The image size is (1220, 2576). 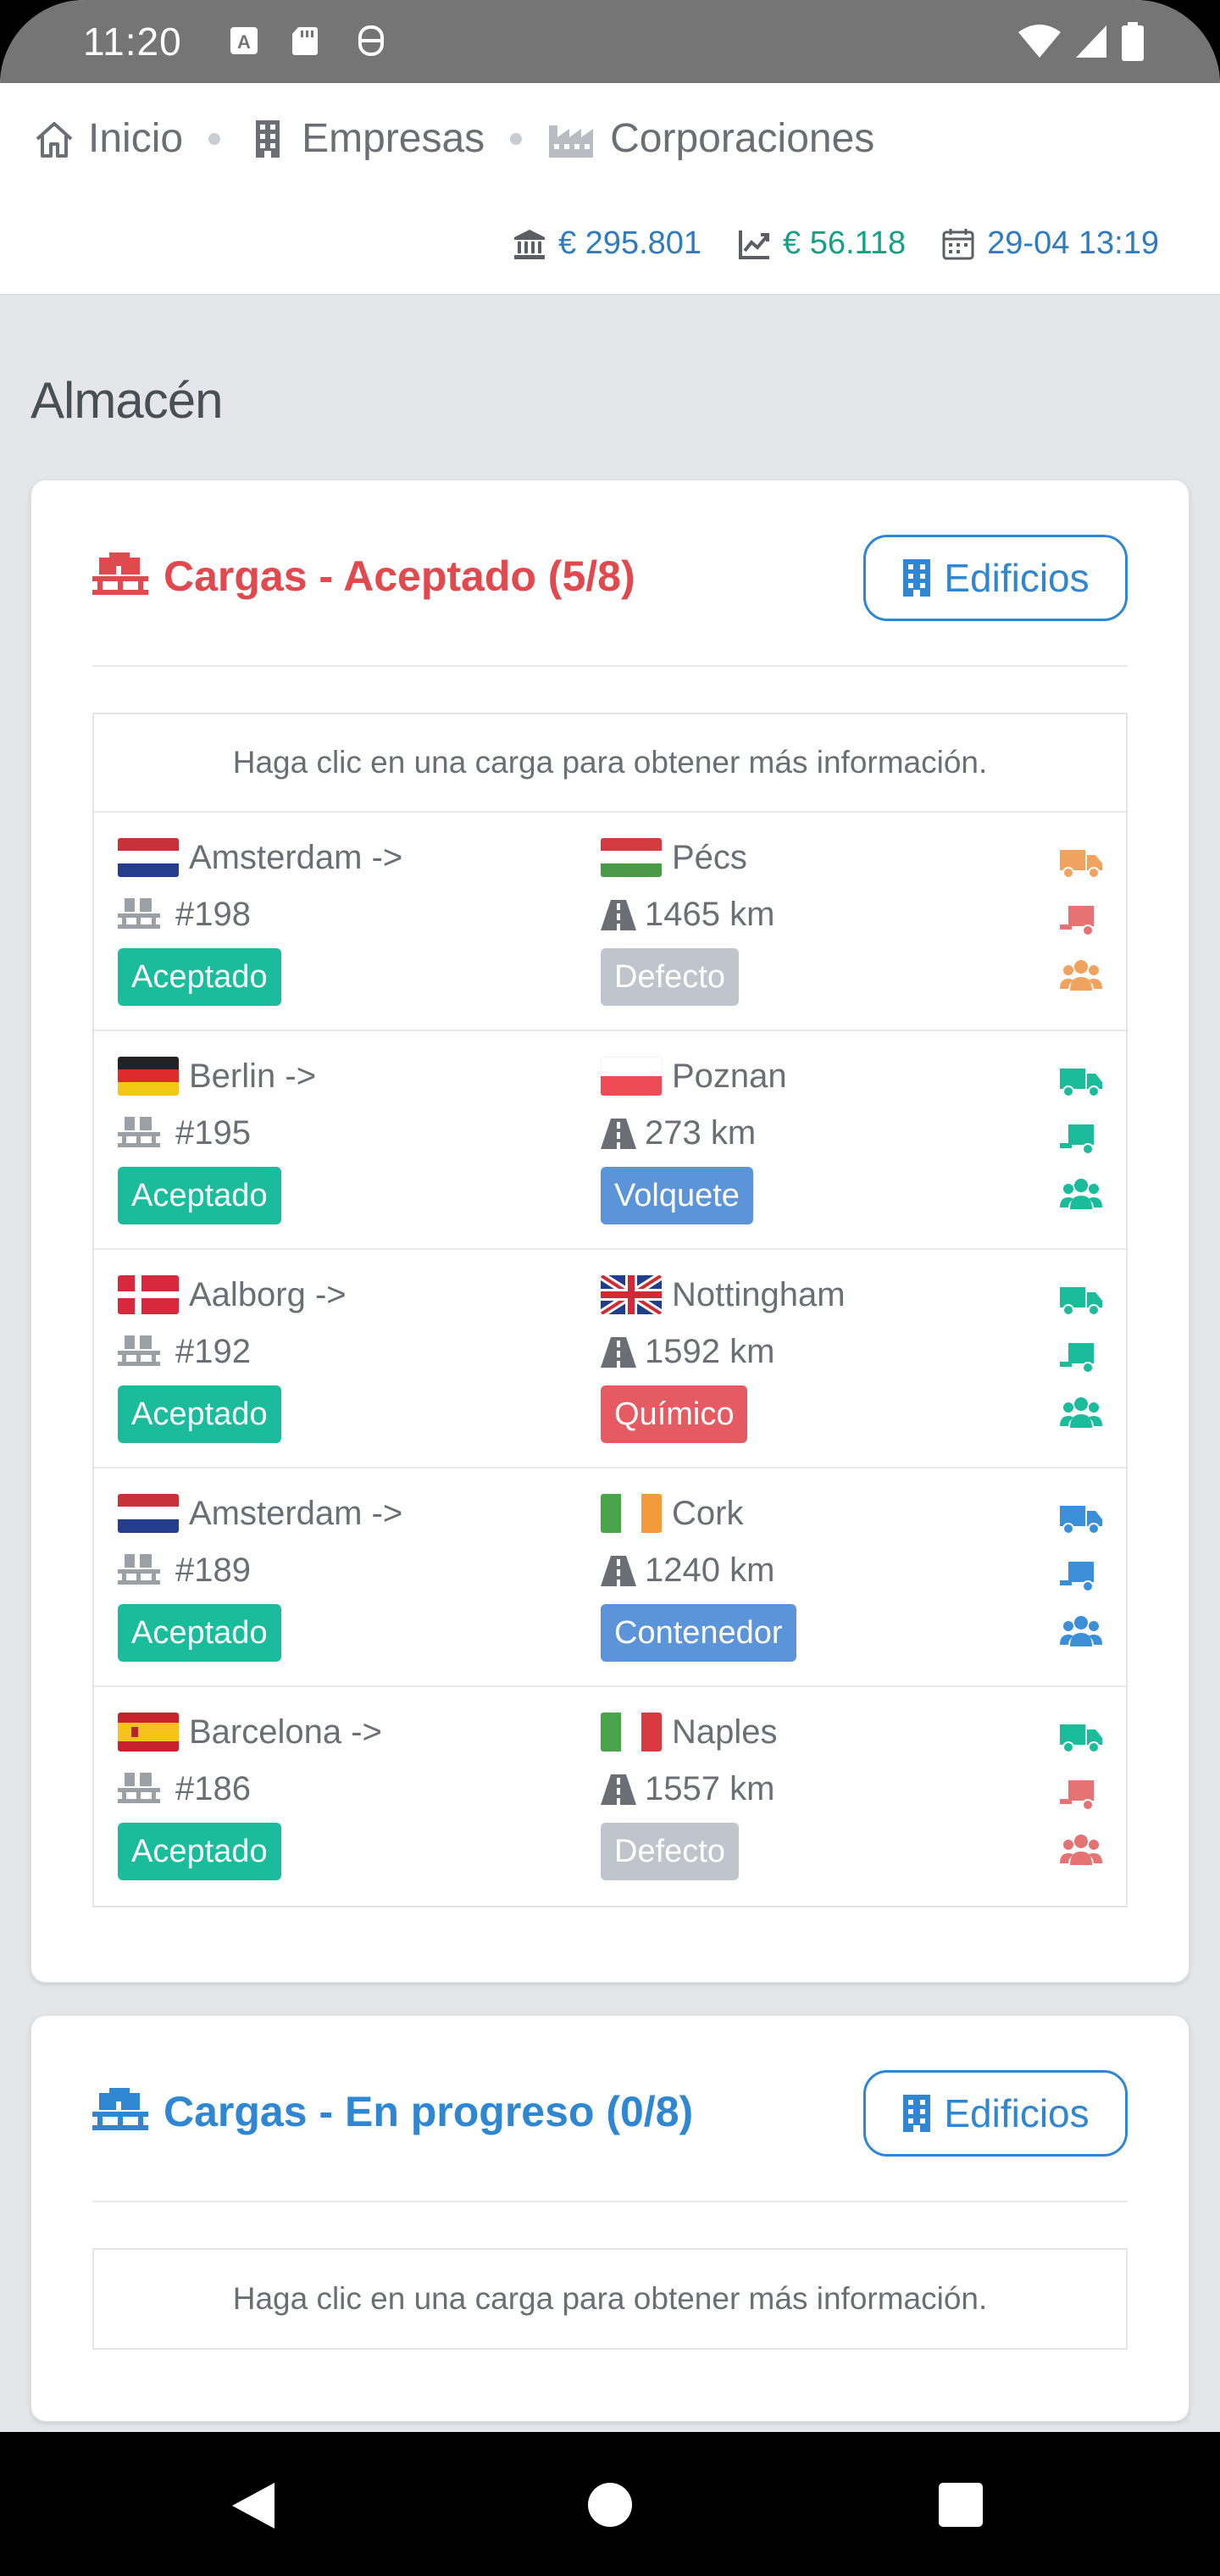 What do you see at coordinates (571, 141) in the screenshot?
I see `industry-icon` at bounding box center [571, 141].